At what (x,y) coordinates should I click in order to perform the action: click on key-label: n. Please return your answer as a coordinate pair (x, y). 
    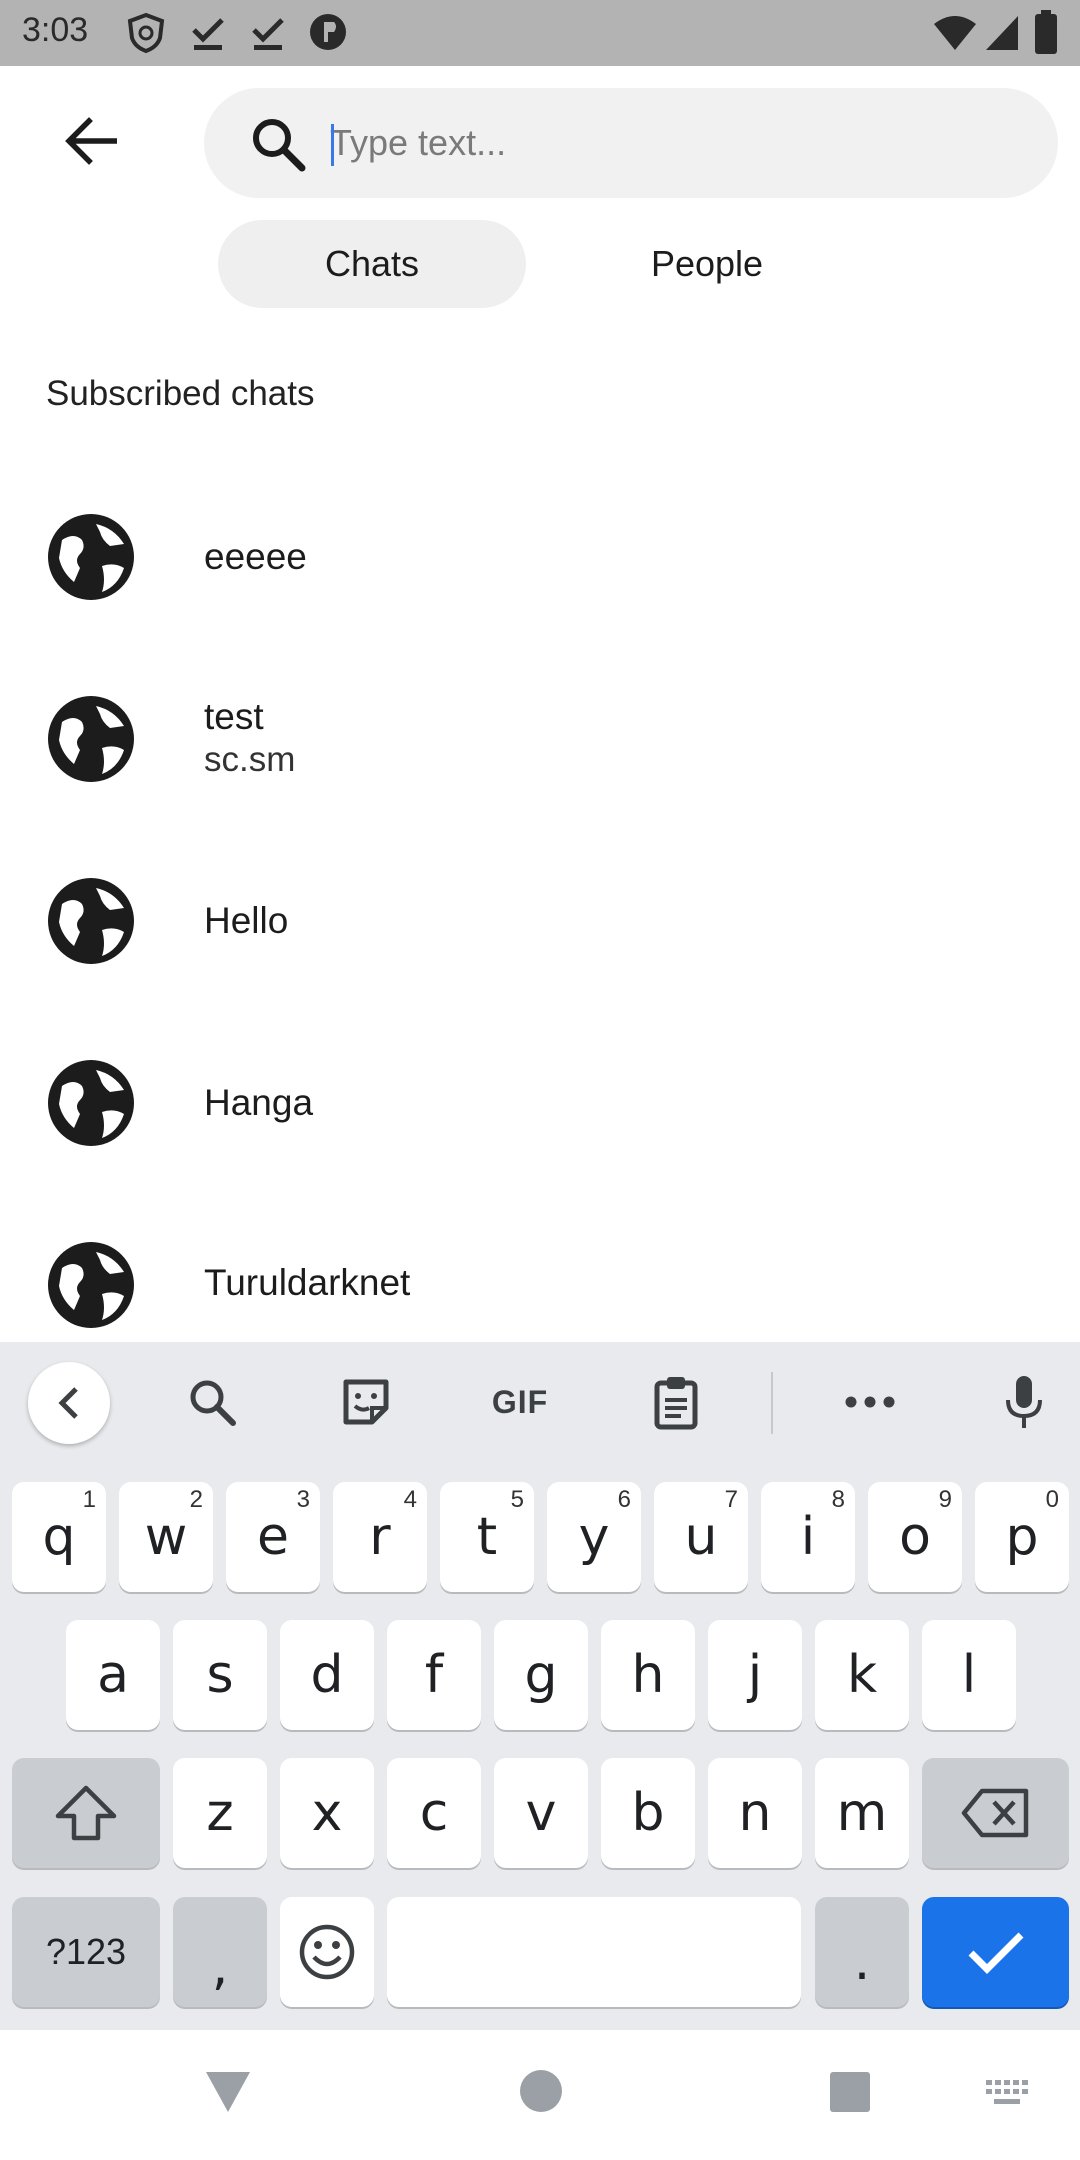
    Looking at the image, I should click on (755, 1813).